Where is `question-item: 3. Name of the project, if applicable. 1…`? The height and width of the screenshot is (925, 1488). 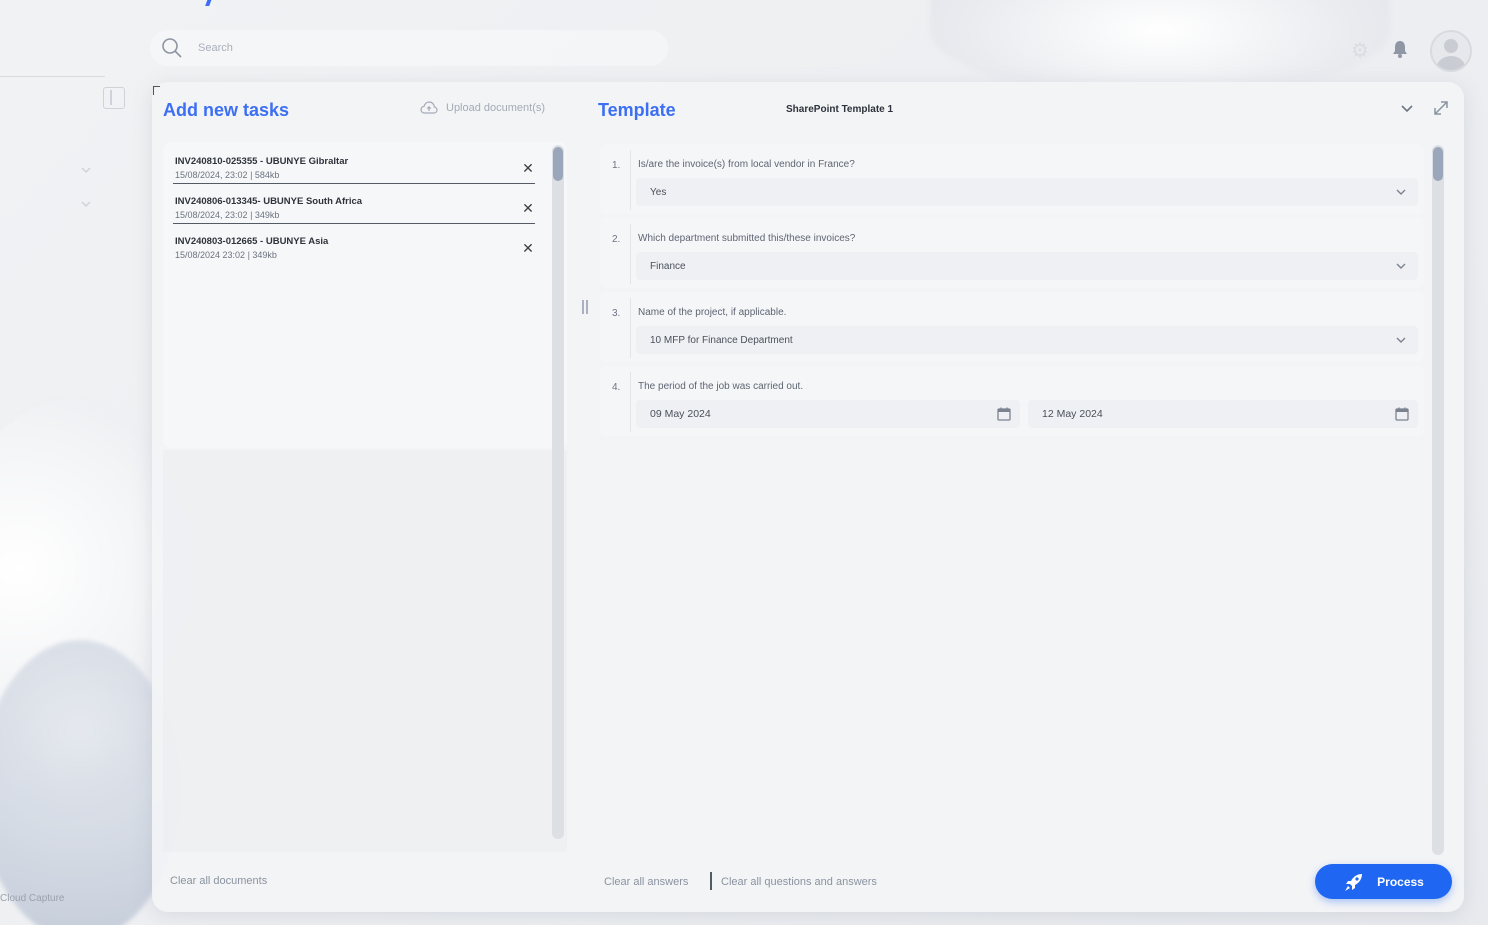
question-item: 3. Name of the project, if applicable. 1… is located at coordinates (1012, 327).